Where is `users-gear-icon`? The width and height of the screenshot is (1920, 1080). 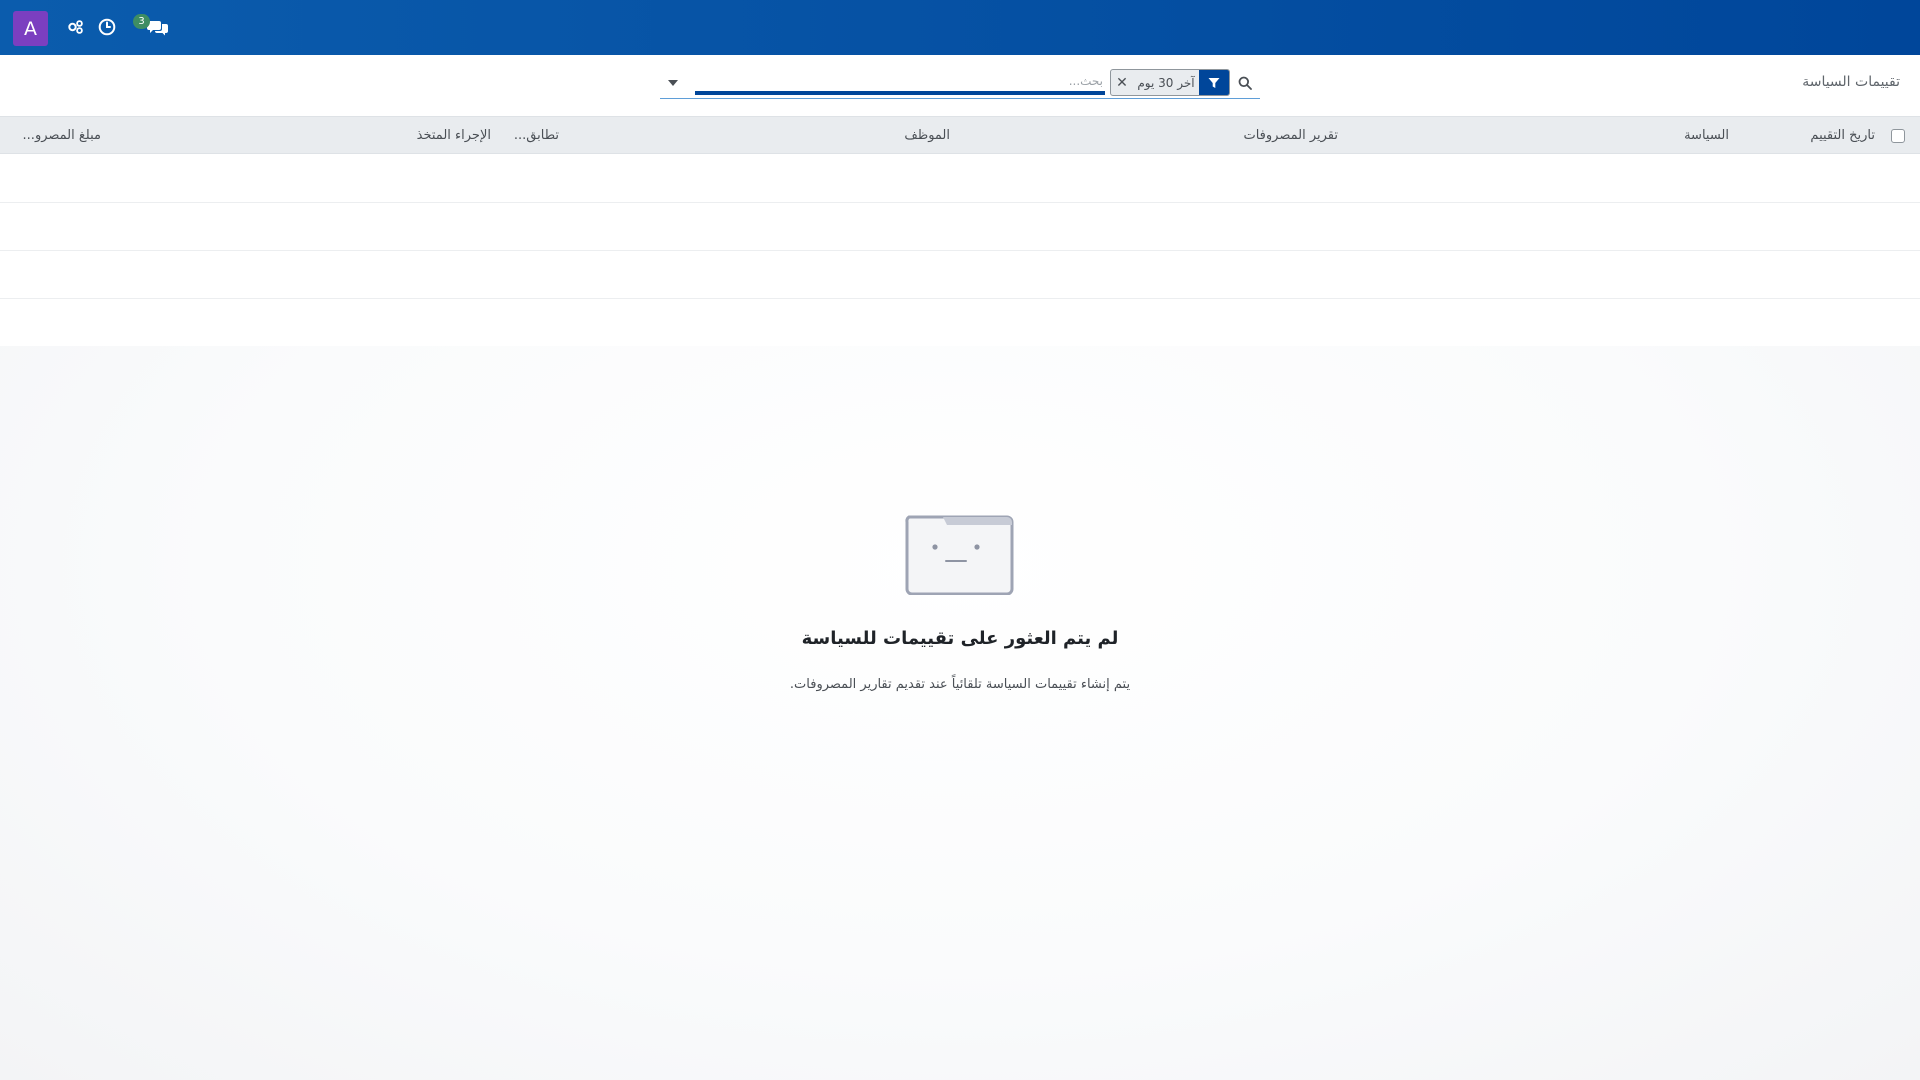 users-gear-icon is located at coordinates (76, 27).